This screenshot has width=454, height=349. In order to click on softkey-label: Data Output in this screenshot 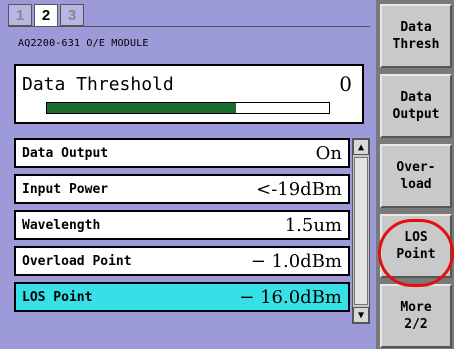, I will do `click(416, 106)`.